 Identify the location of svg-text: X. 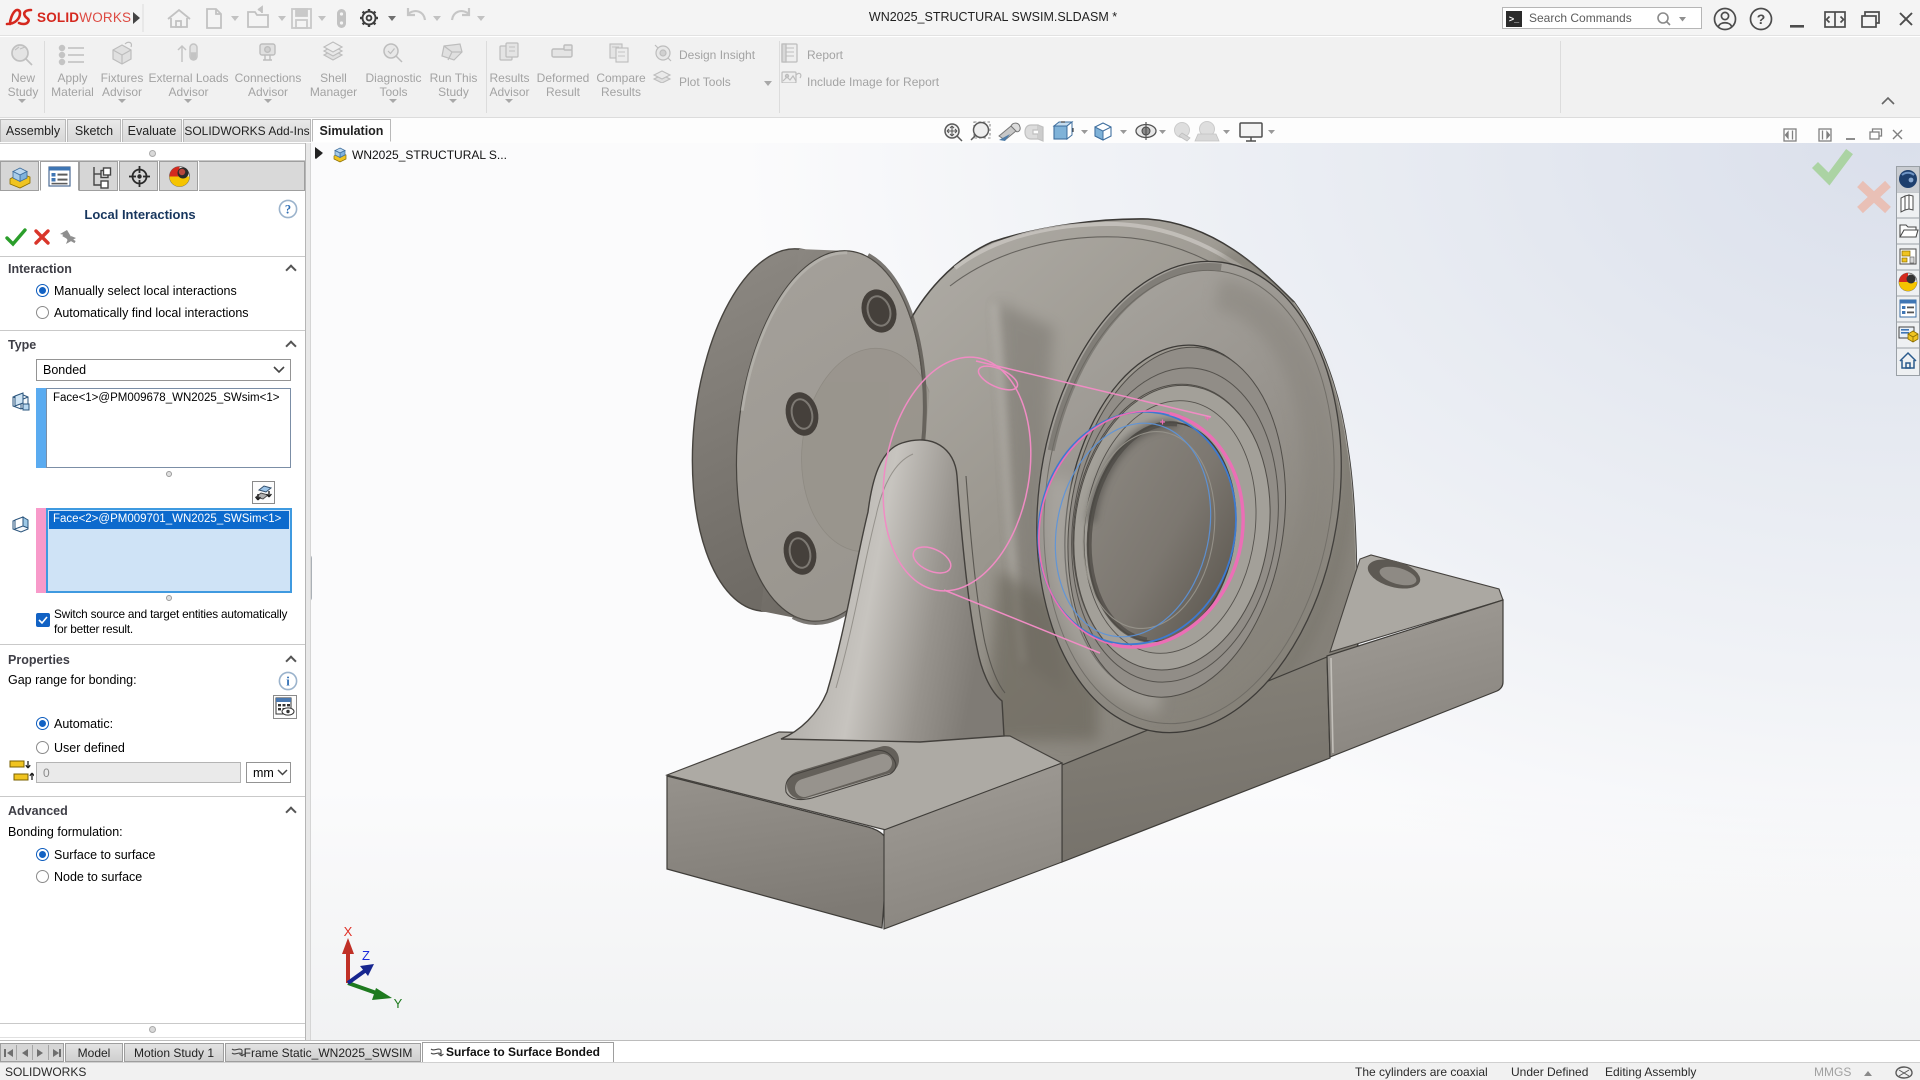
(348, 931).